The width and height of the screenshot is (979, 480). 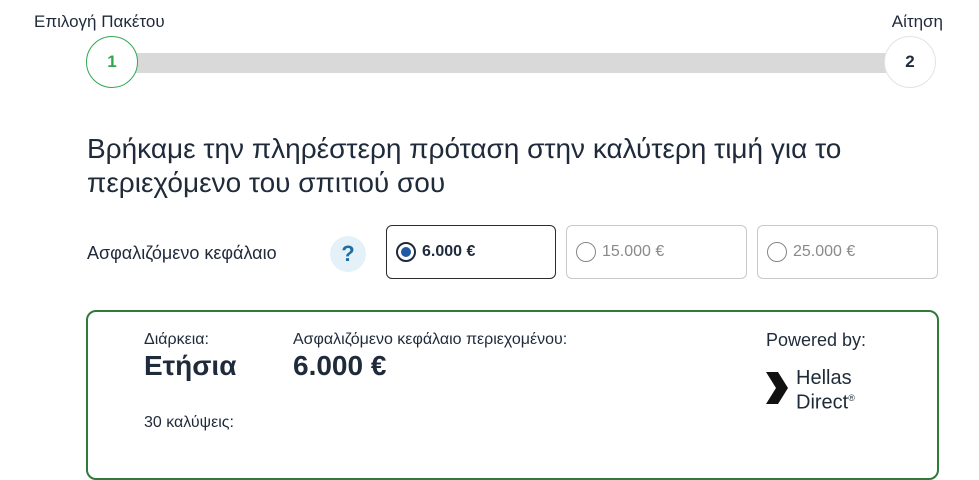 What do you see at coordinates (190, 365) in the screenshot?
I see `duration-value: Ετήσια` at bounding box center [190, 365].